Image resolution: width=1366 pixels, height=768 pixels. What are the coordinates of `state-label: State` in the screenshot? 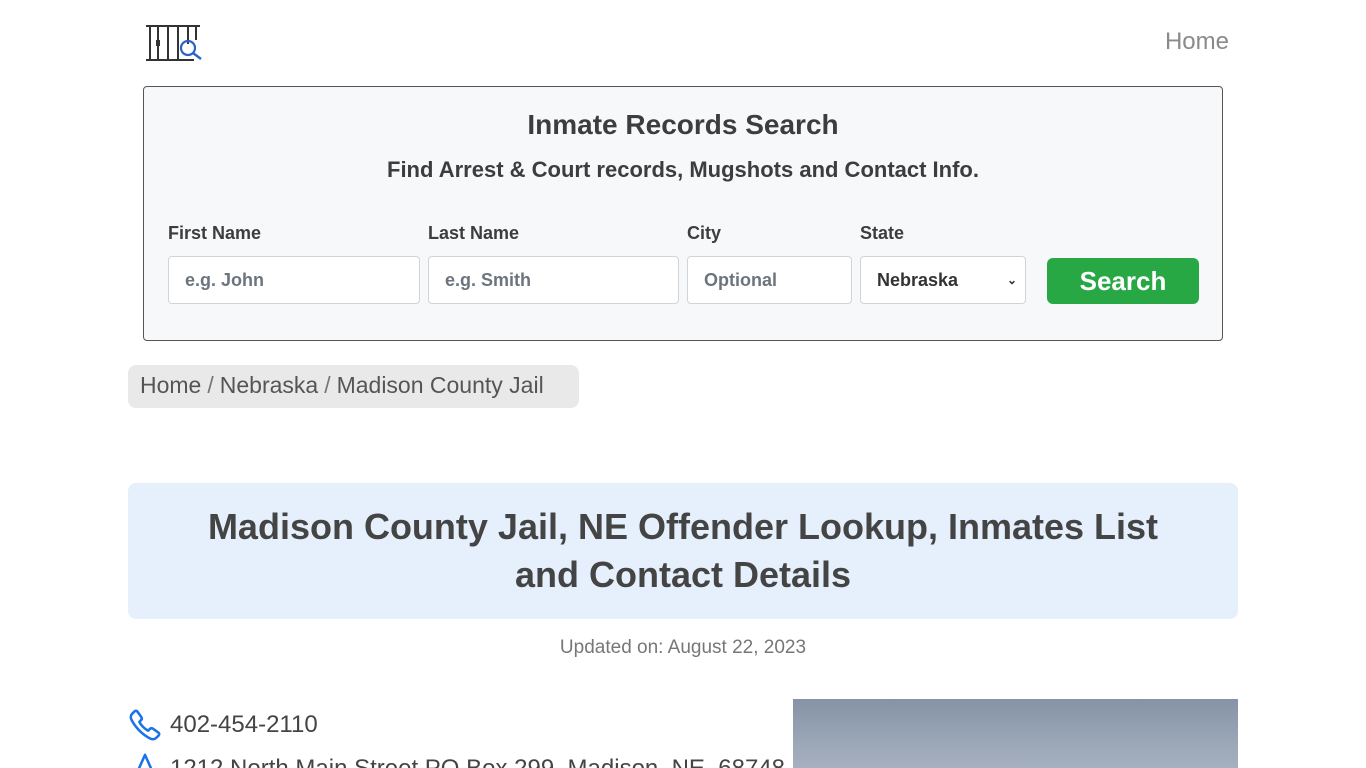 It's located at (882, 233).